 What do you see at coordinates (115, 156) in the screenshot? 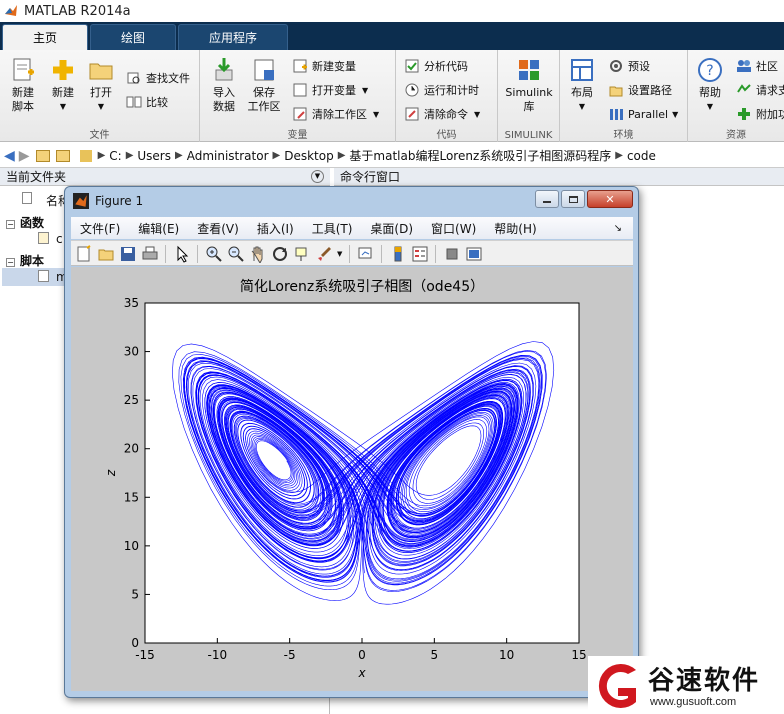
I see `path-segment: C:` at bounding box center [115, 156].